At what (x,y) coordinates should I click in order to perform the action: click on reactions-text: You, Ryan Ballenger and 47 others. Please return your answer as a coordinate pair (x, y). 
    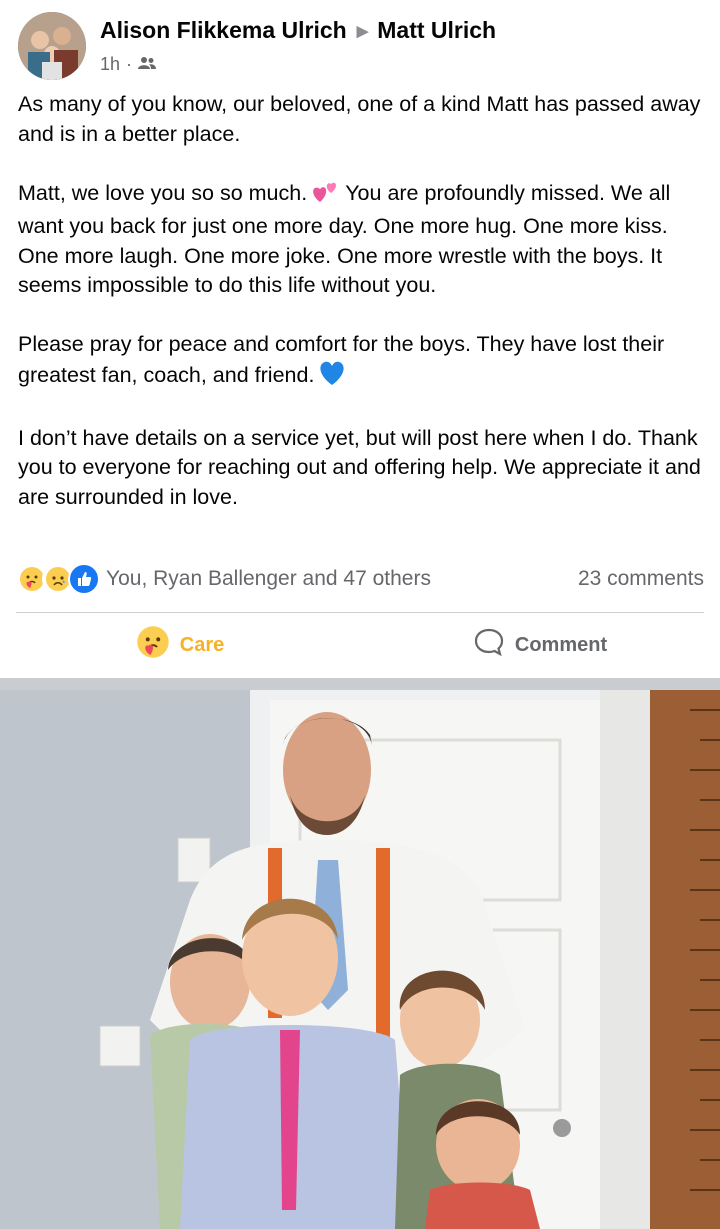
    Looking at the image, I should click on (268, 579).